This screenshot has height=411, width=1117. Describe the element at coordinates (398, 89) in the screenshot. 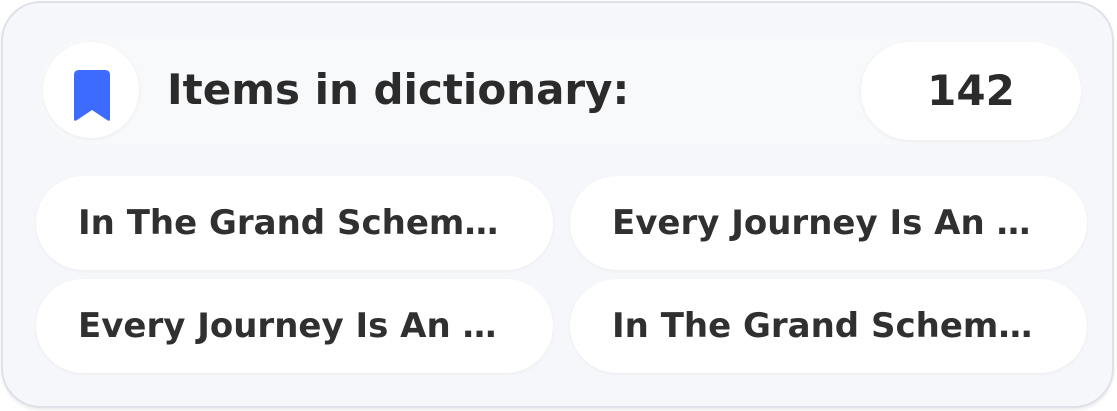

I see `items-count-label: Items in dictionary:` at that location.